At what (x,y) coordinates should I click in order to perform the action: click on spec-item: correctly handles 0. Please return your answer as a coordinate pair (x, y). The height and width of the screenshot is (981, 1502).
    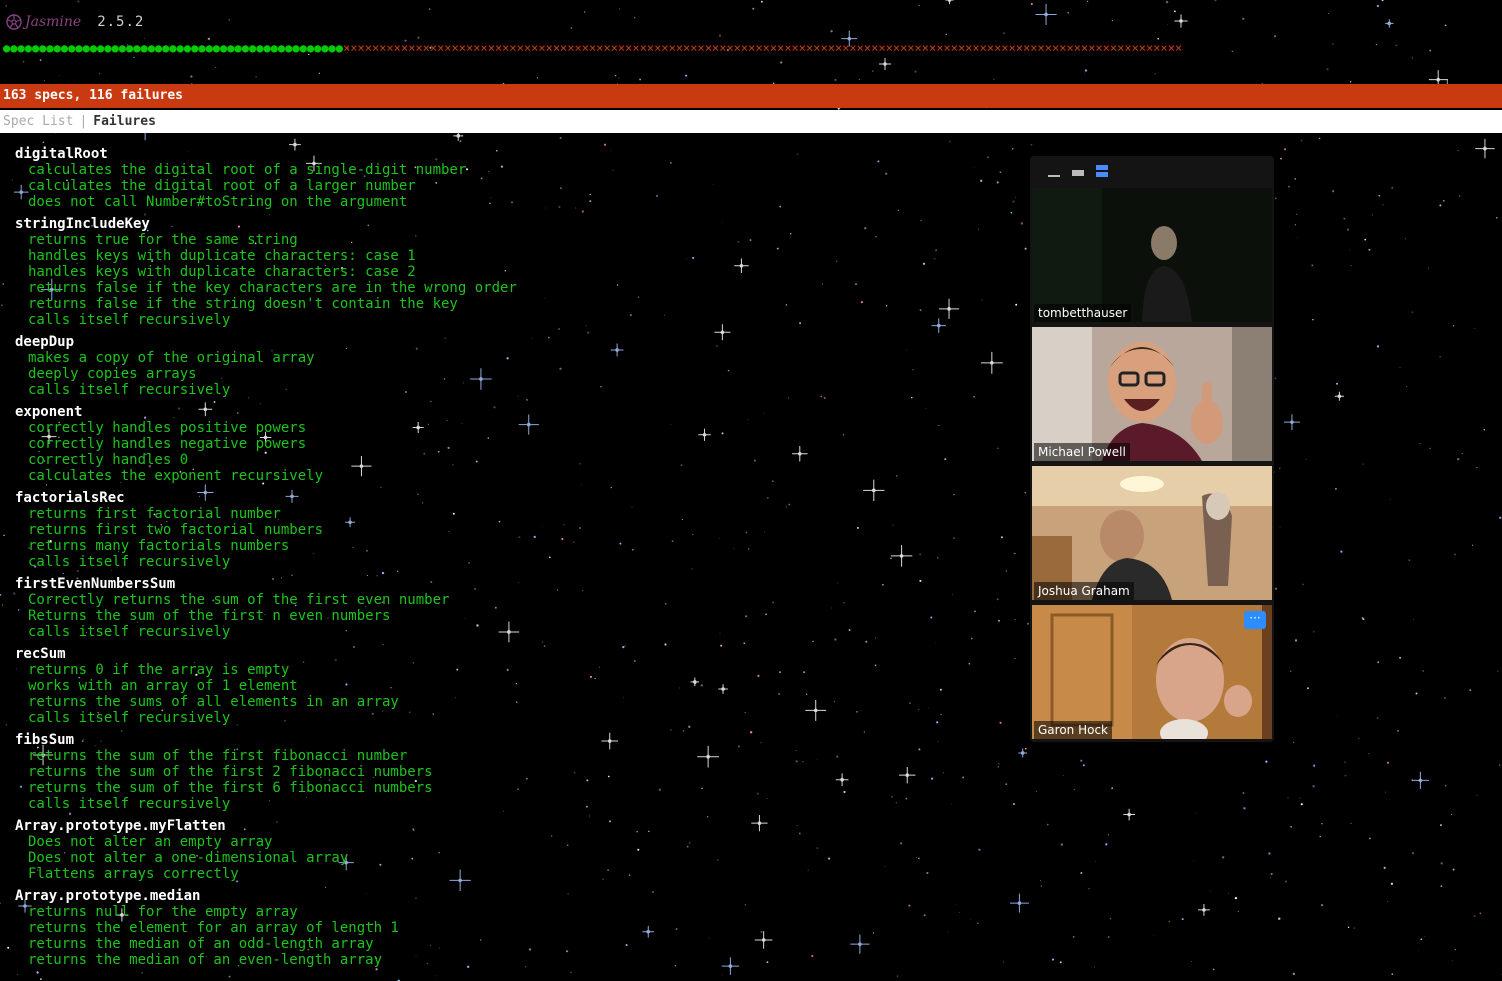
    Looking at the image, I should click on (515, 460).